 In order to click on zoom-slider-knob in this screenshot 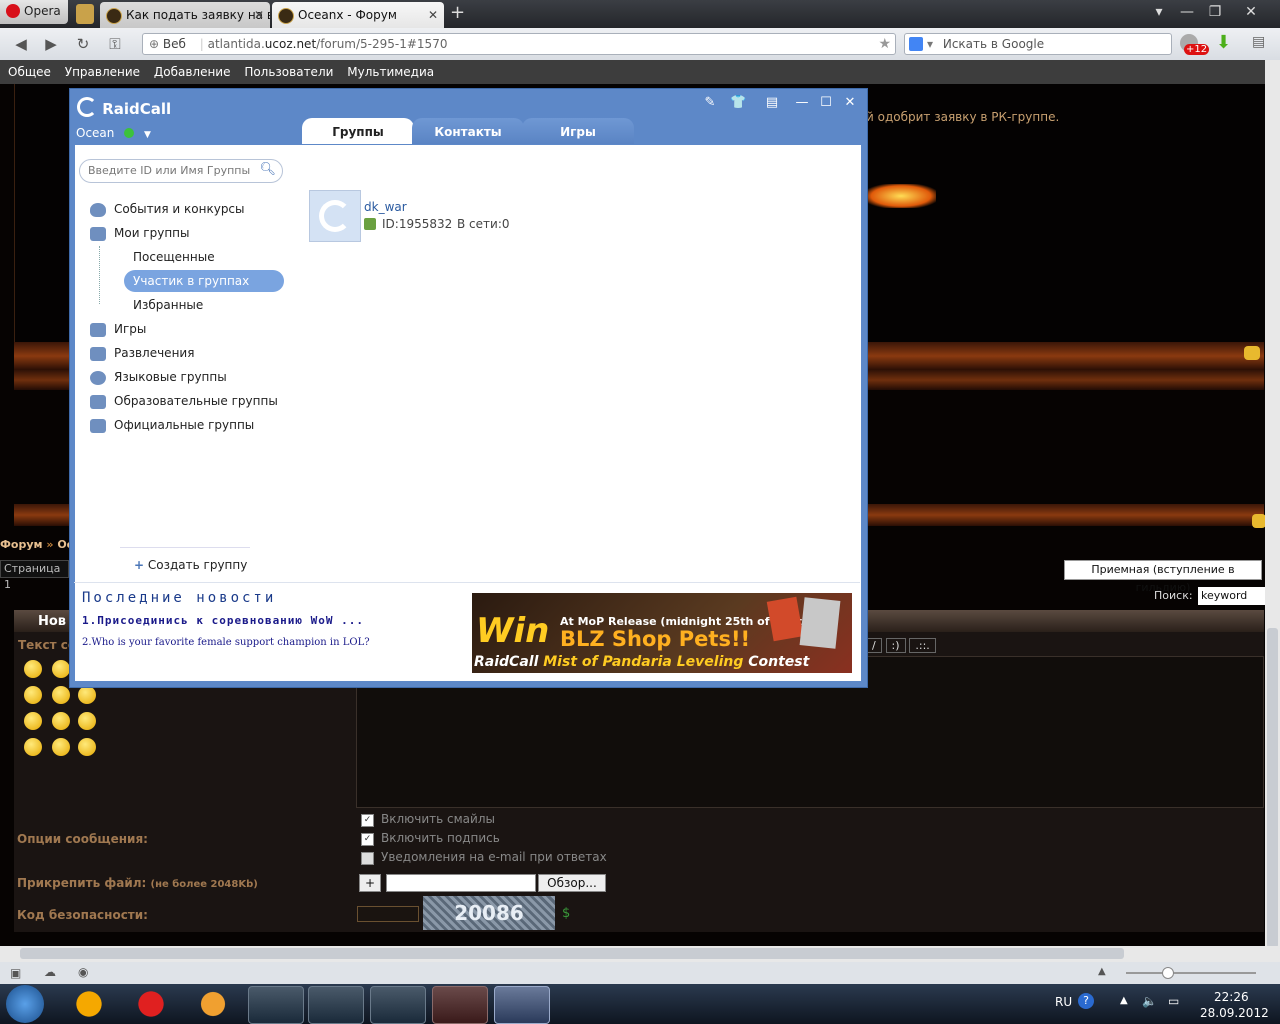, I will do `click(1168, 973)`.